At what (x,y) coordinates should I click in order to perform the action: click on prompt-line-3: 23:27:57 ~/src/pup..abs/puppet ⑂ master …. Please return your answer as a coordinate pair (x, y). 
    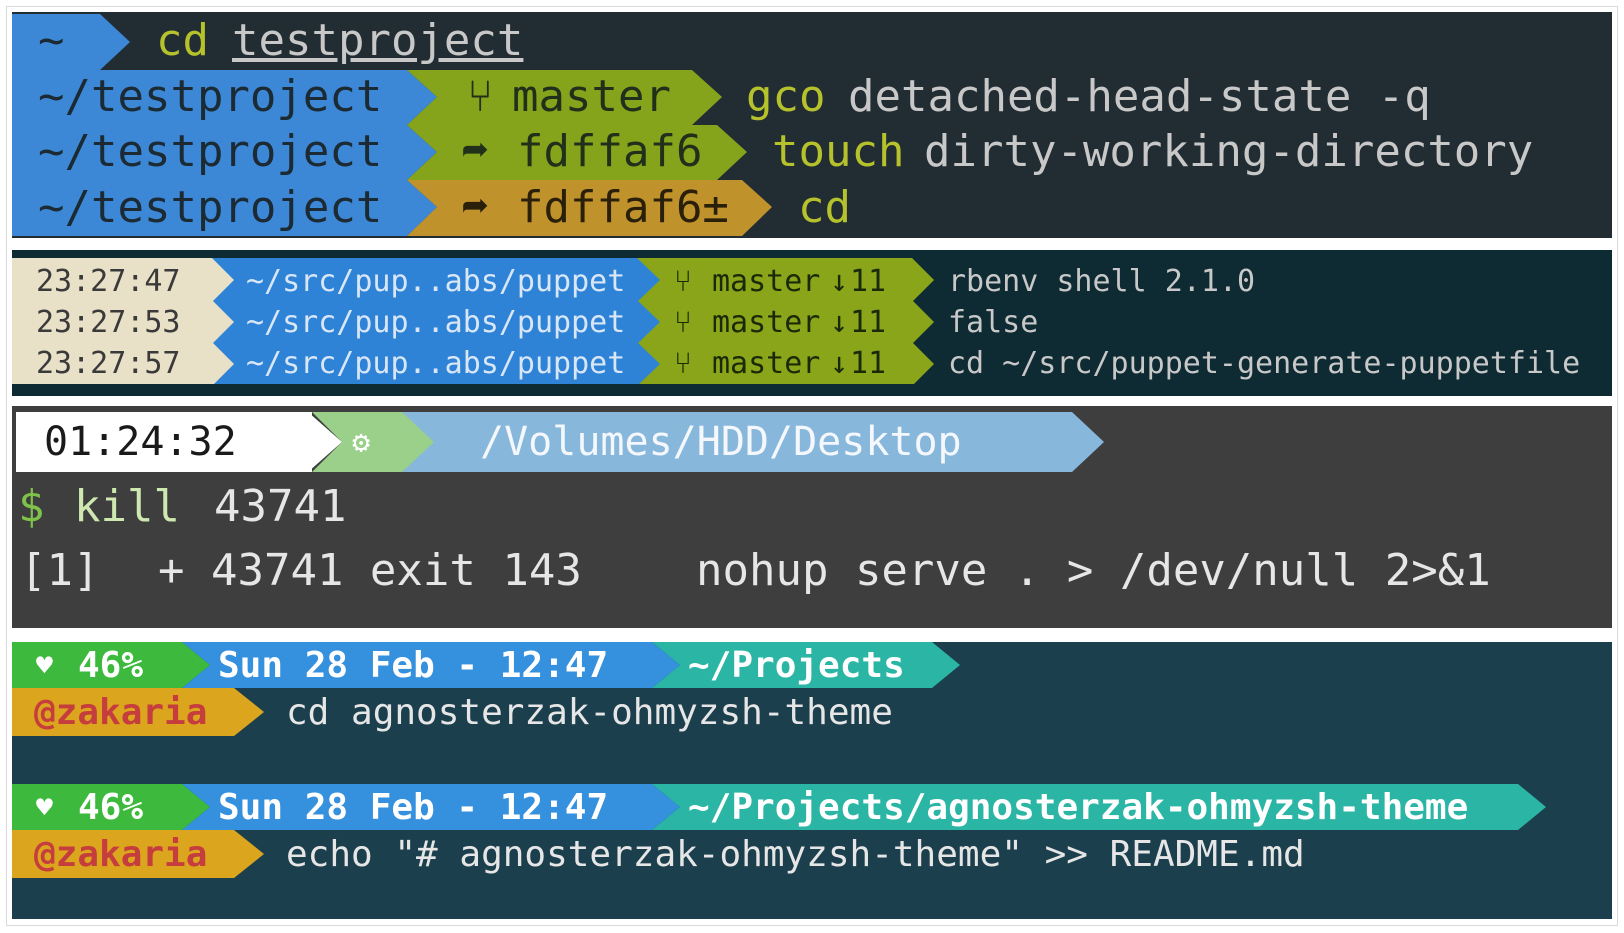
    Looking at the image, I should click on (812, 363).